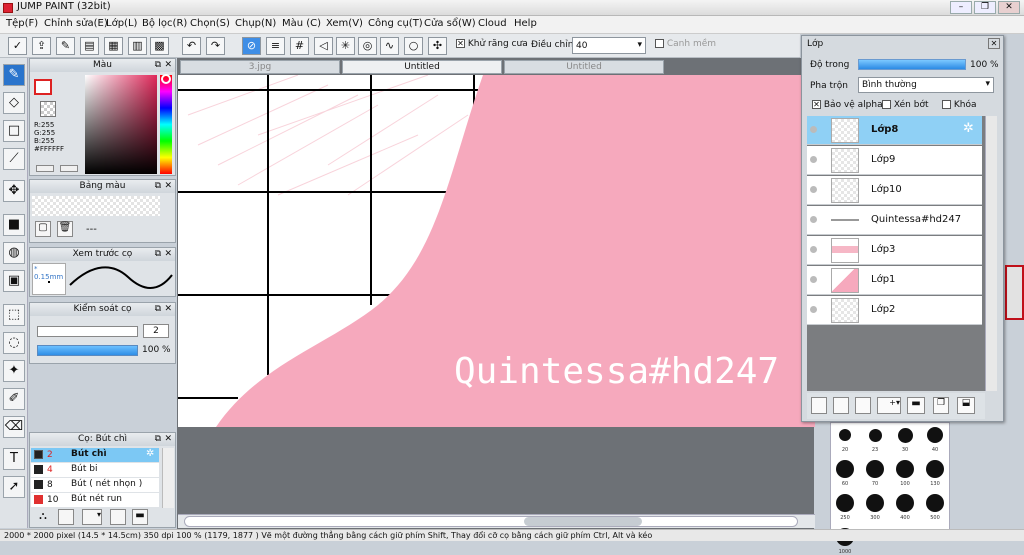 The width and height of the screenshot is (1024, 555). What do you see at coordinates (491, 521) in the screenshot?
I see `scroll-track` at bounding box center [491, 521].